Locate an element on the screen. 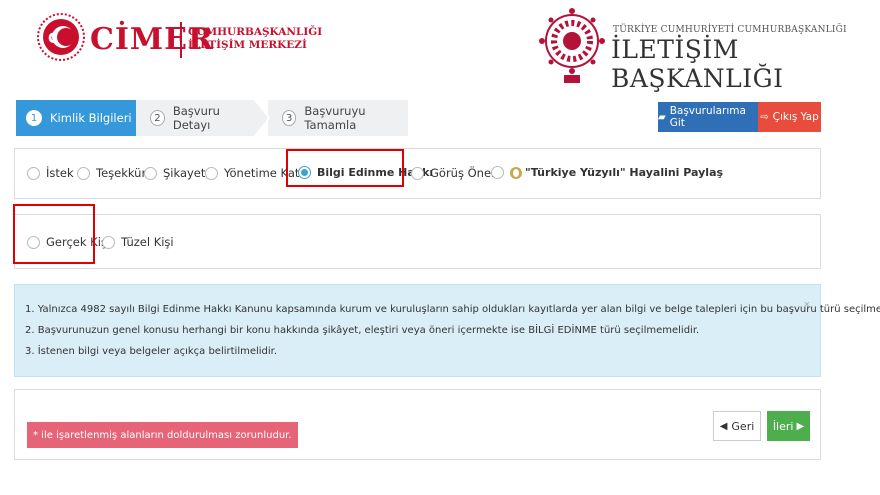 The width and height of the screenshot is (880, 495). step-basvuruyu-tamamla: 3 Başvuruyu Tamamla is located at coordinates (338, 118).